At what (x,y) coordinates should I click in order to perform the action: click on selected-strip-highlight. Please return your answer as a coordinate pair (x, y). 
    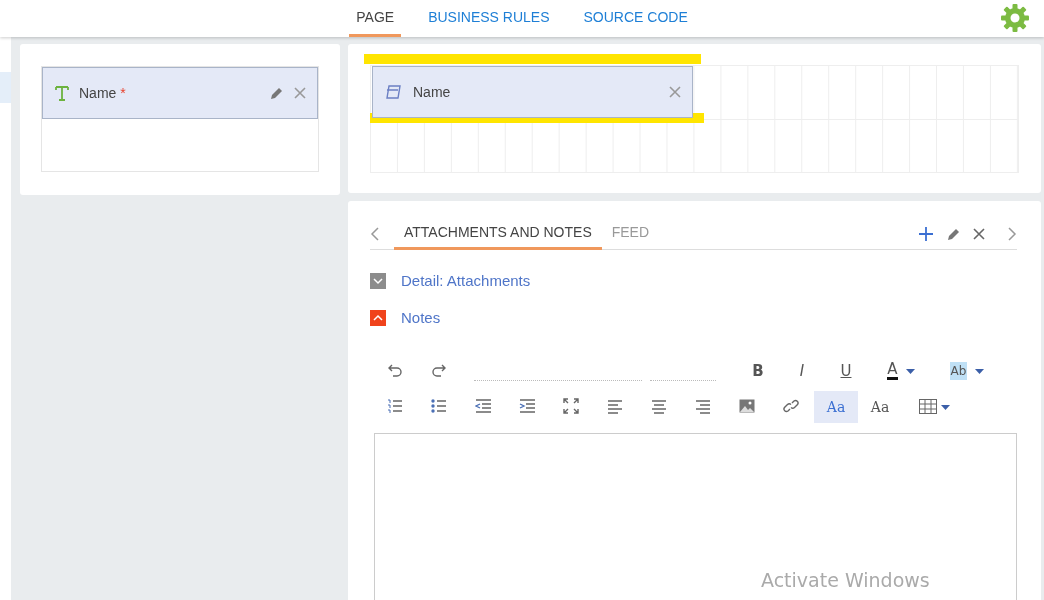
    Looking at the image, I should click on (5, 87).